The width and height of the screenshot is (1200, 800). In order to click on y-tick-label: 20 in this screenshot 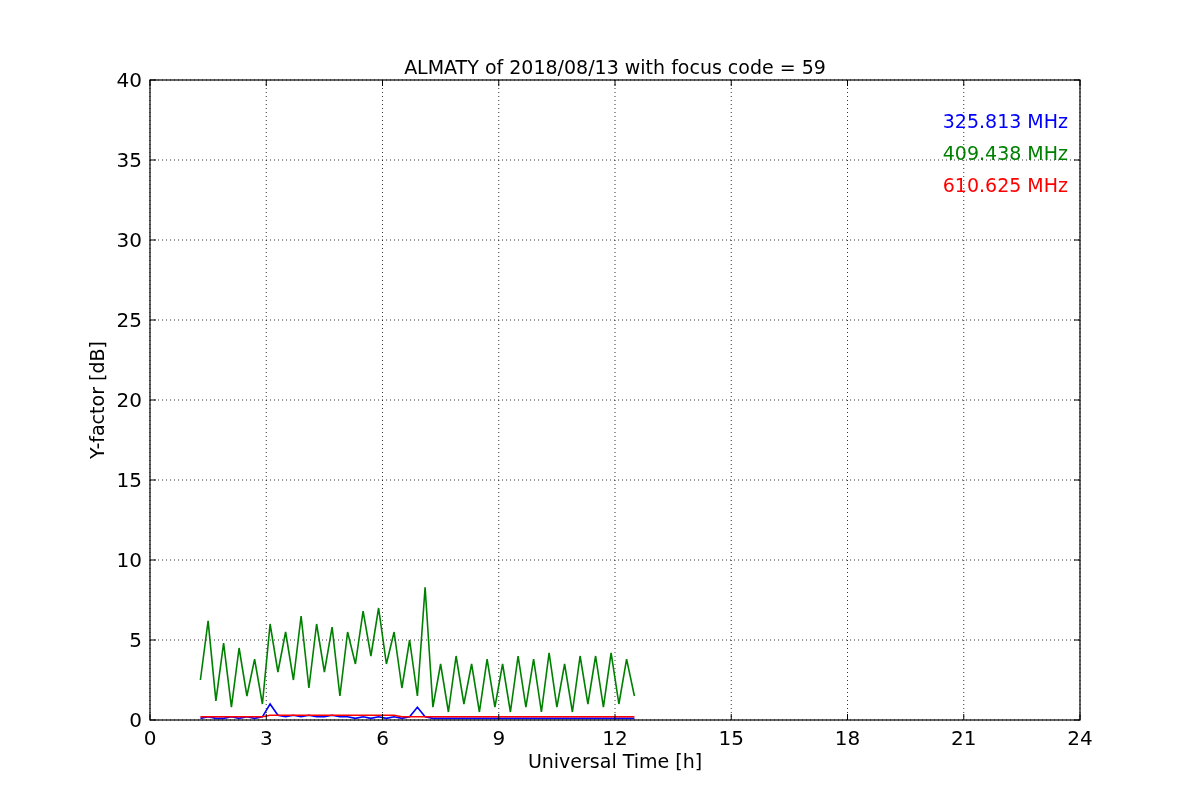, I will do `click(129, 400)`.